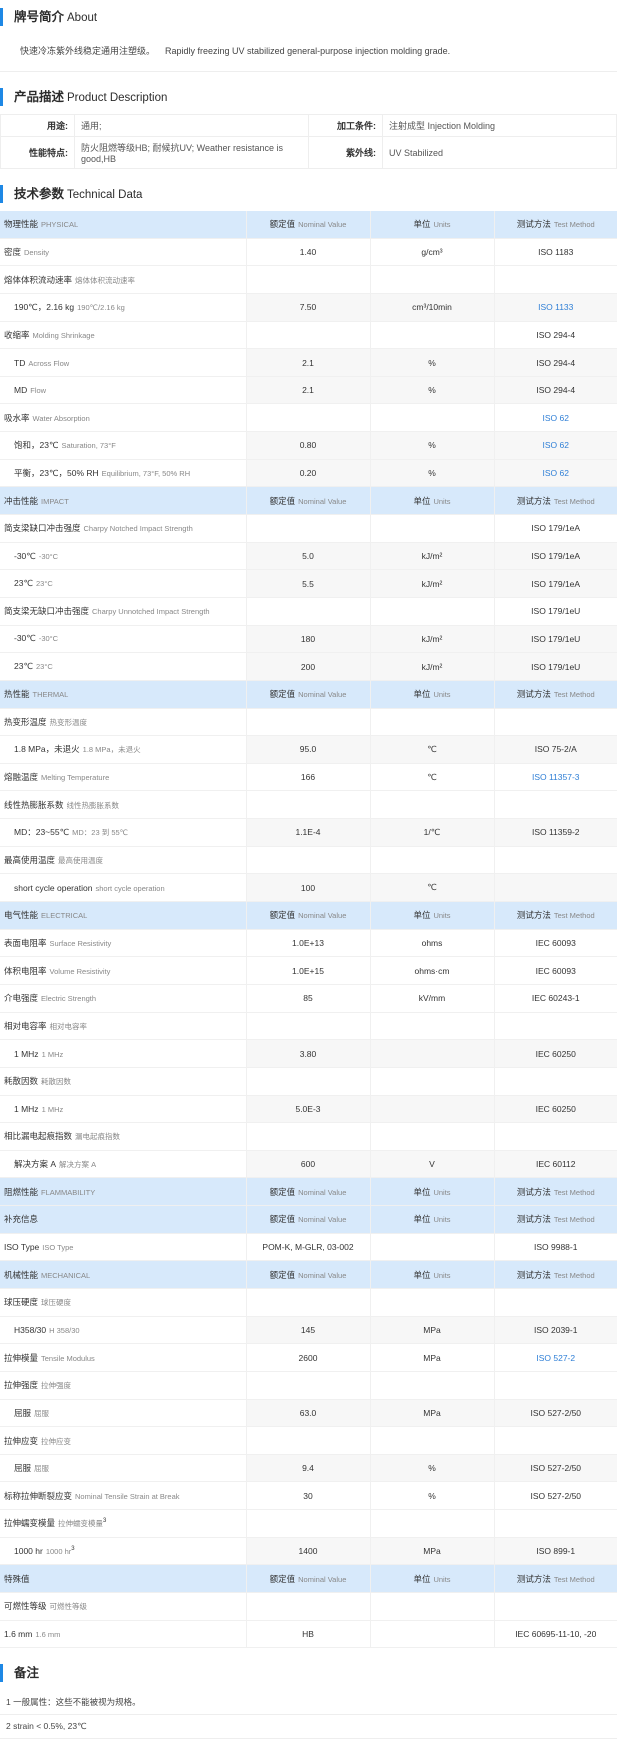  I want to click on property-en: MD：23 到 55℃, so click(100, 833).